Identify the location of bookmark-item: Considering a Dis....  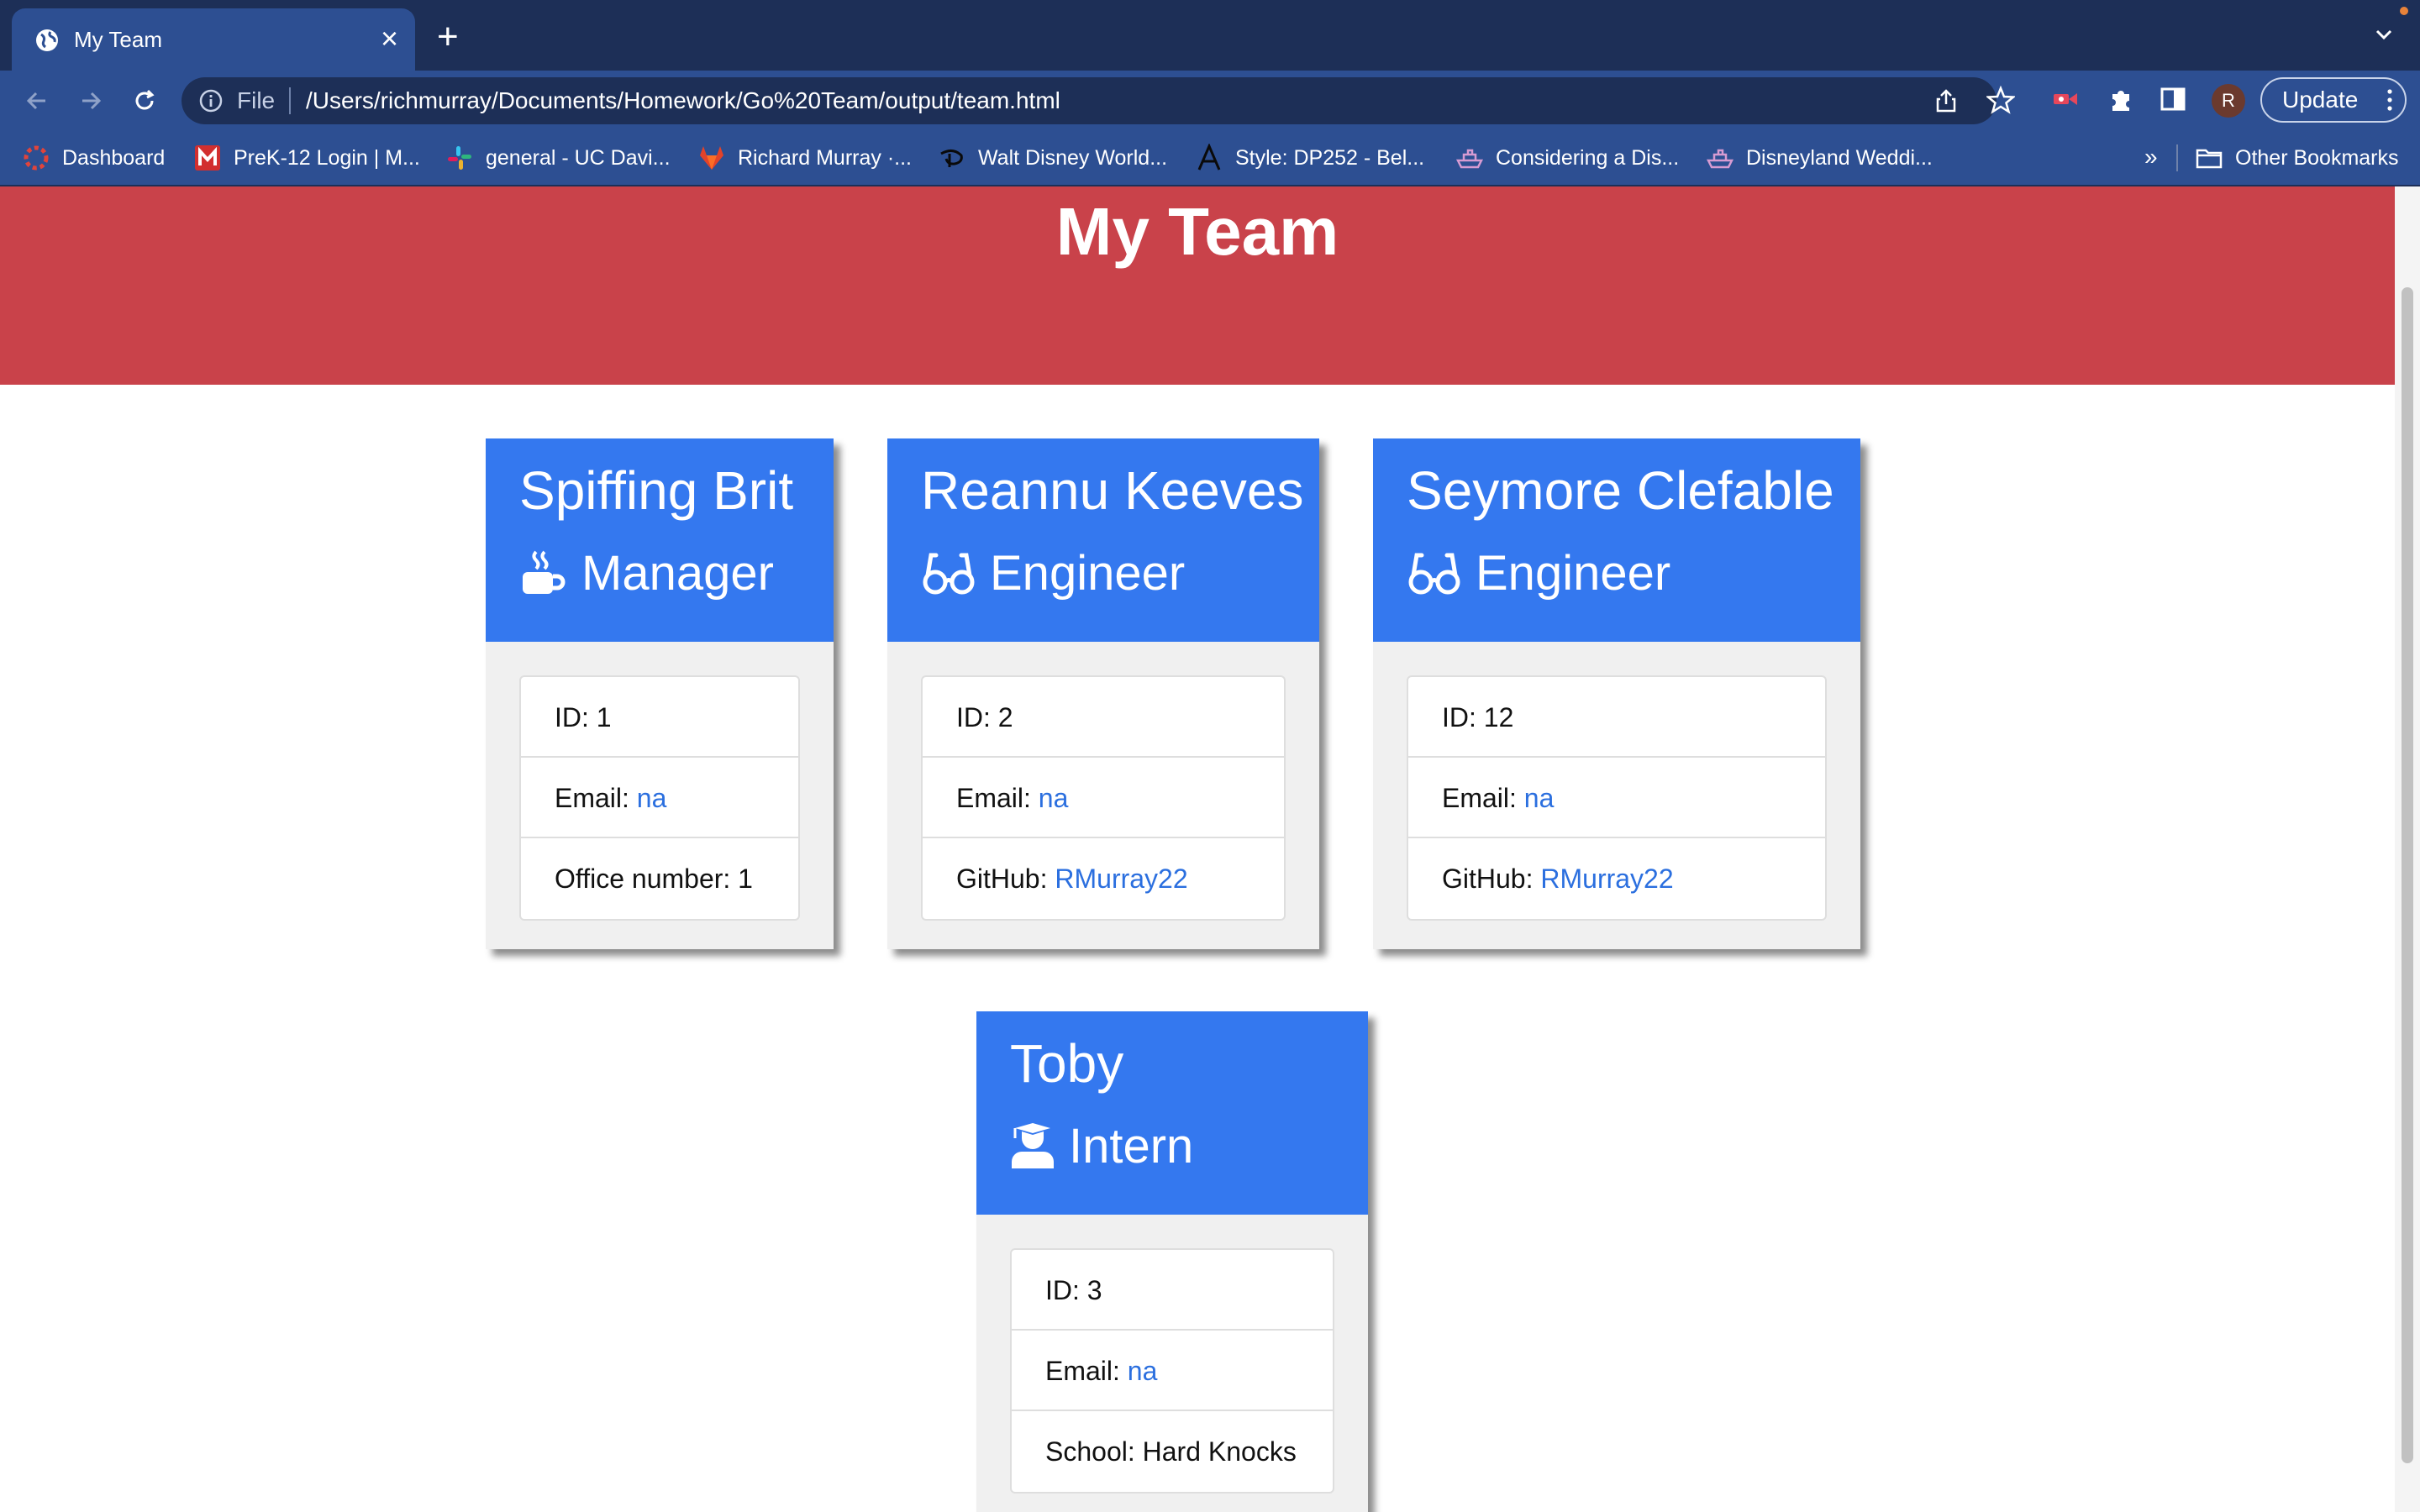
(1567, 158).